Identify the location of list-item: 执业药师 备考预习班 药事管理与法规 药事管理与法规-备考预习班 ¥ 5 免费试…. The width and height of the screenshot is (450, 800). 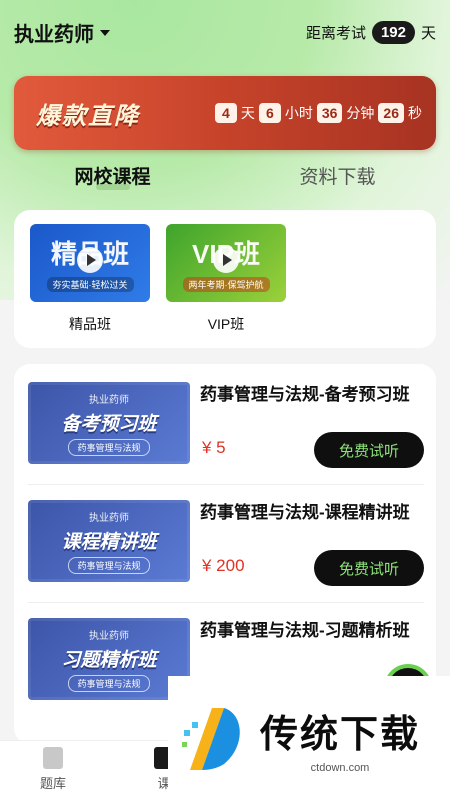
(226, 432).